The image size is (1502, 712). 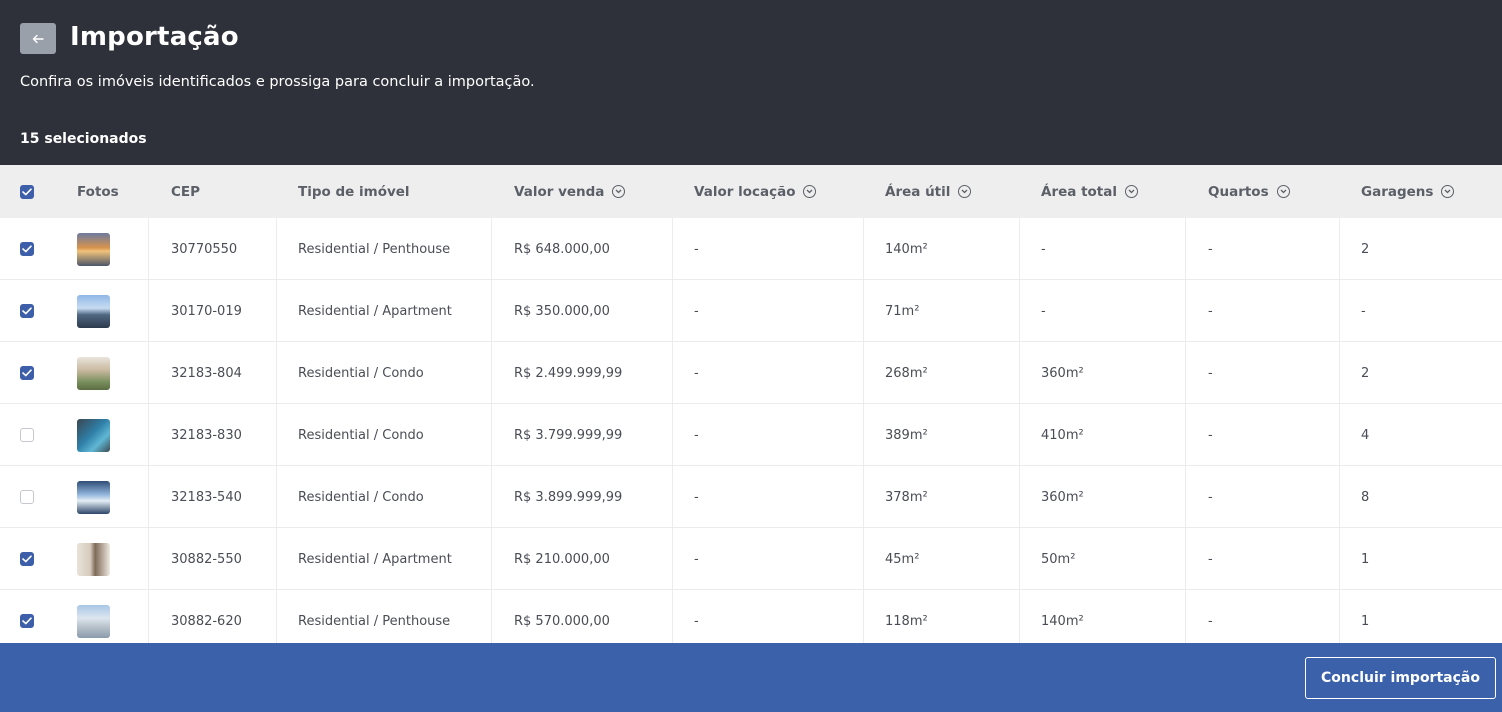 What do you see at coordinates (906, 497) in the screenshot?
I see `area-util-cell: 378m²` at bounding box center [906, 497].